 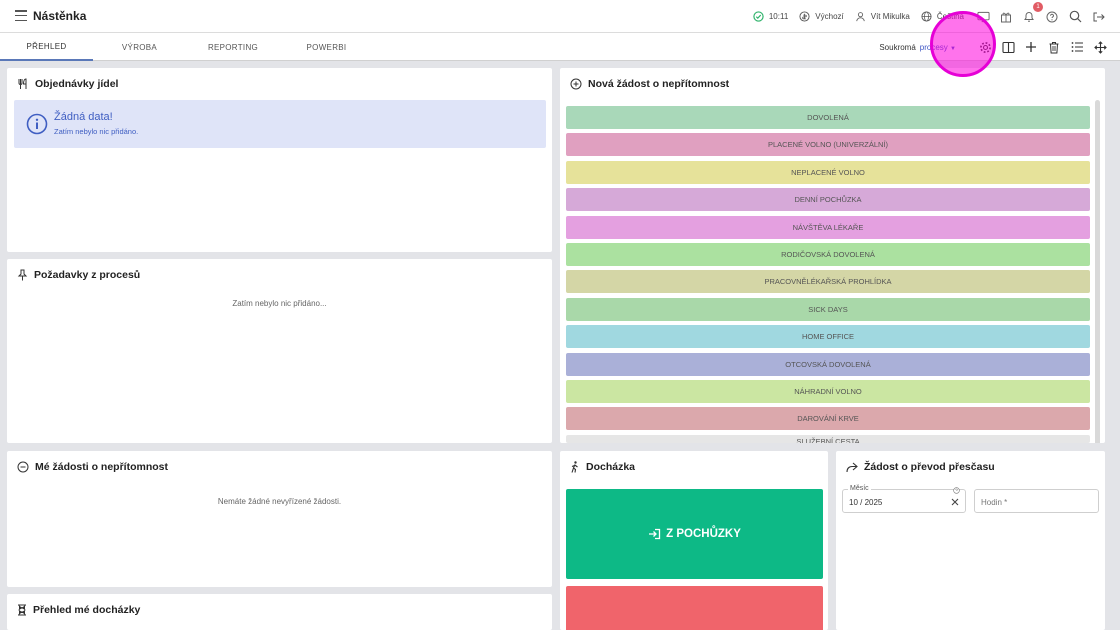 I want to click on month-field: Měsíc 10 / 2025, so click(x=904, y=499).